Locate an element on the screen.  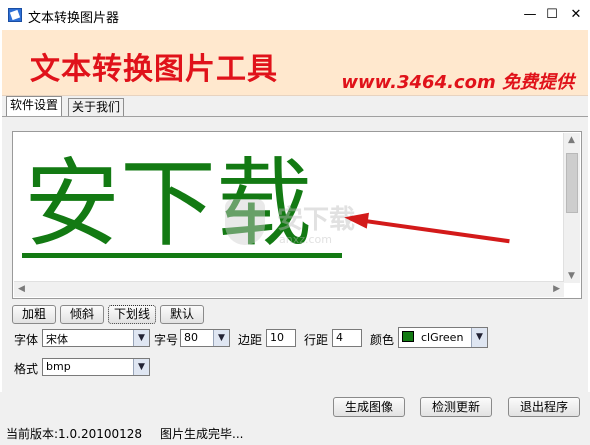
default-button: 默认 is located at coordinates (182, 314).